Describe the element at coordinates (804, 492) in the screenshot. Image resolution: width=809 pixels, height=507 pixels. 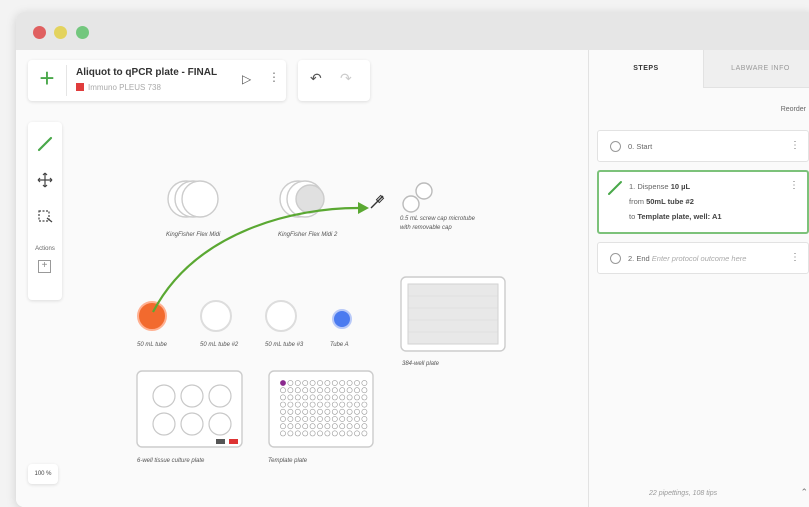
I see `chevron-up-icon: ⌃` at that location.